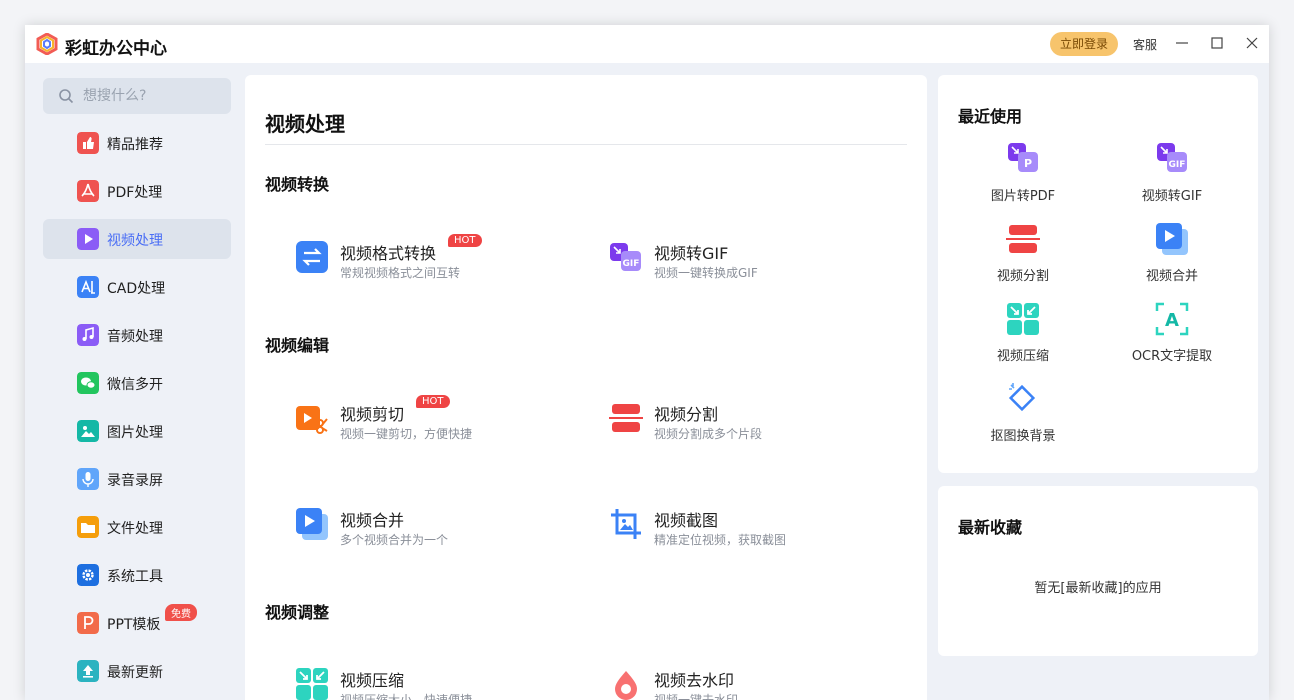  I want to click on sidebar-item-pdf: PDF处理, so click(137, 191).